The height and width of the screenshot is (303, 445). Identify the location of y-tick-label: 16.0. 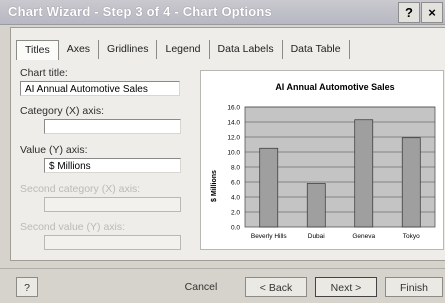
(233, 108).